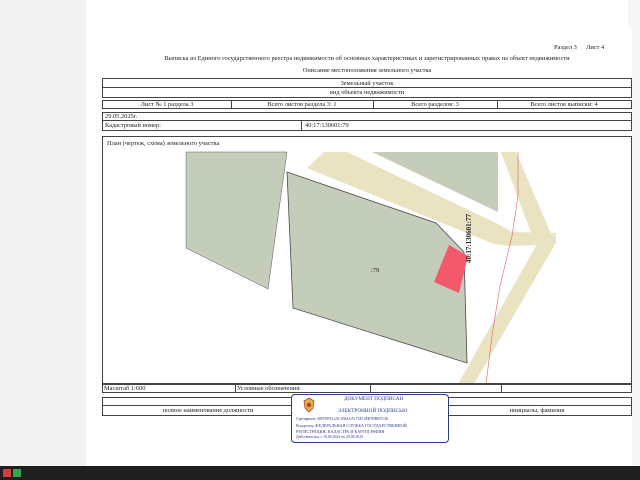  I want to click on object-type-row: Земельный участок, so click(367, 83).